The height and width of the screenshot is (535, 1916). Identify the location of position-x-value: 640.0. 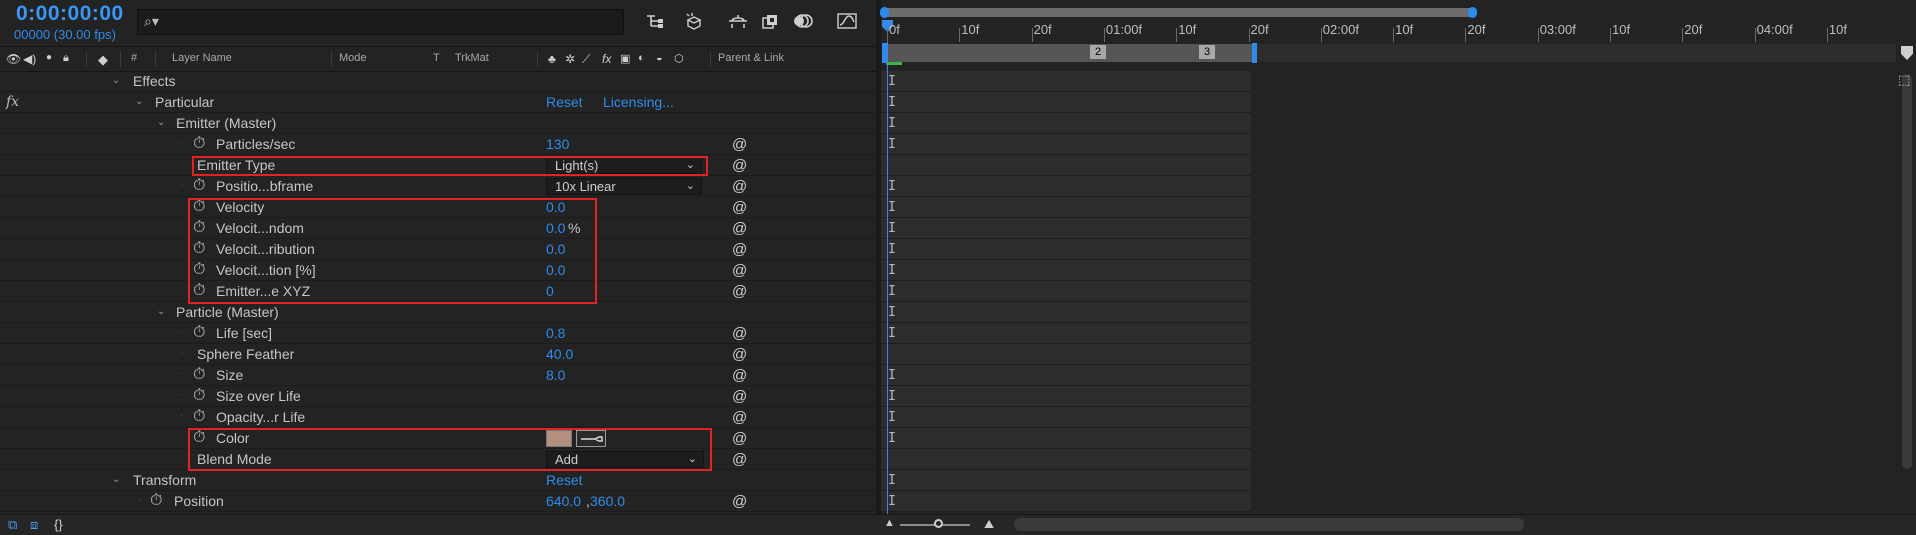
(563, 501).